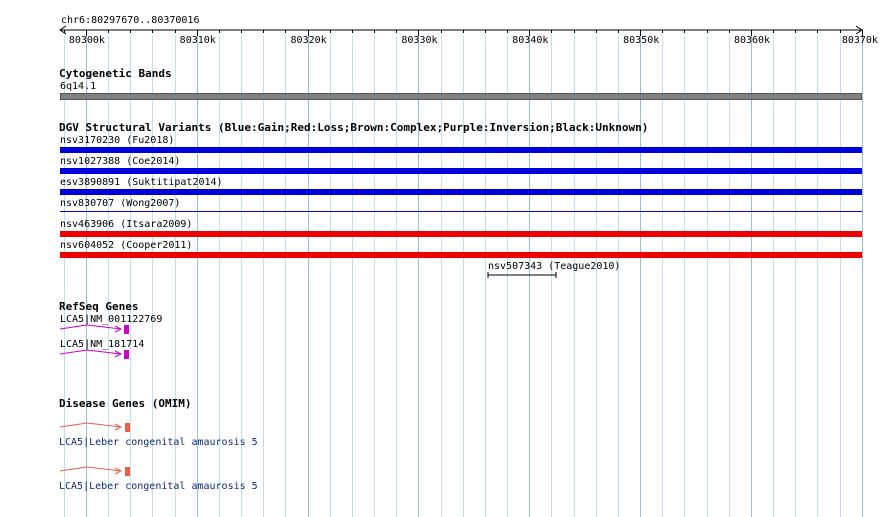 The height and width of the screenshot is (517, 890). Describe the element at coordinates (126, 224) in the screenshot. I see `variant-label: nsv463906 (Itsara2009)` at that location.